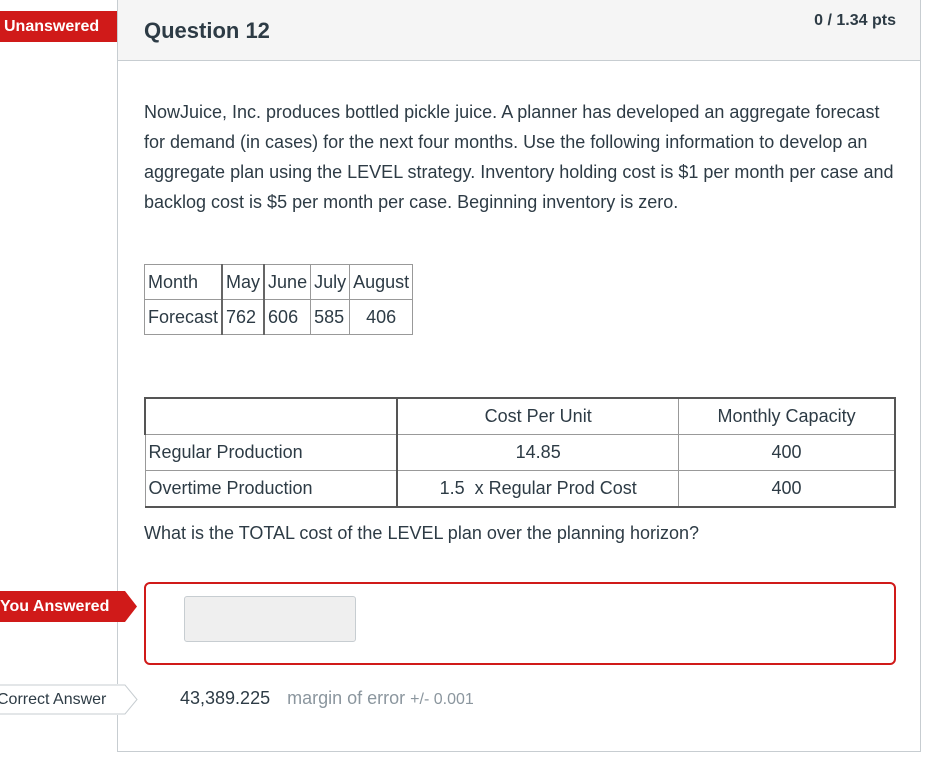 The height and width of the screenshot is (771, 941). I want to click on table-cell: 606, so click(287, 317).